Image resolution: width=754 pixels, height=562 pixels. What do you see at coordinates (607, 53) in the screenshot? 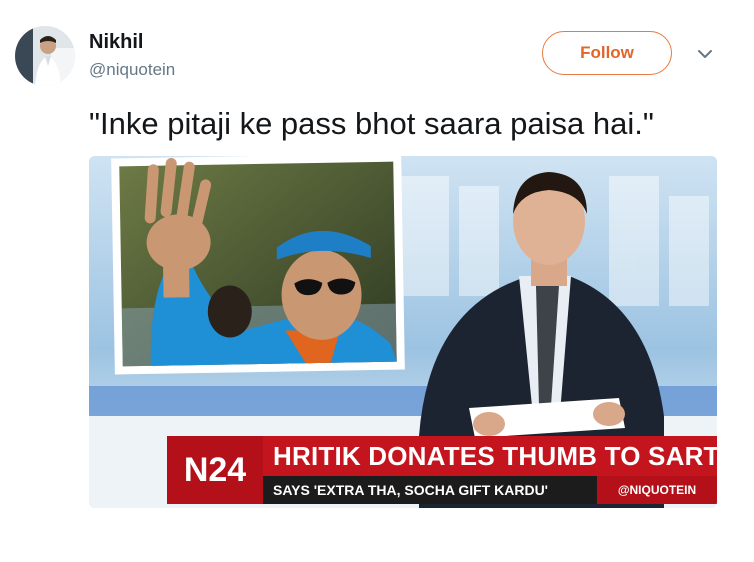
I see `follow-button: Follow` at bounding box center [607, 53].